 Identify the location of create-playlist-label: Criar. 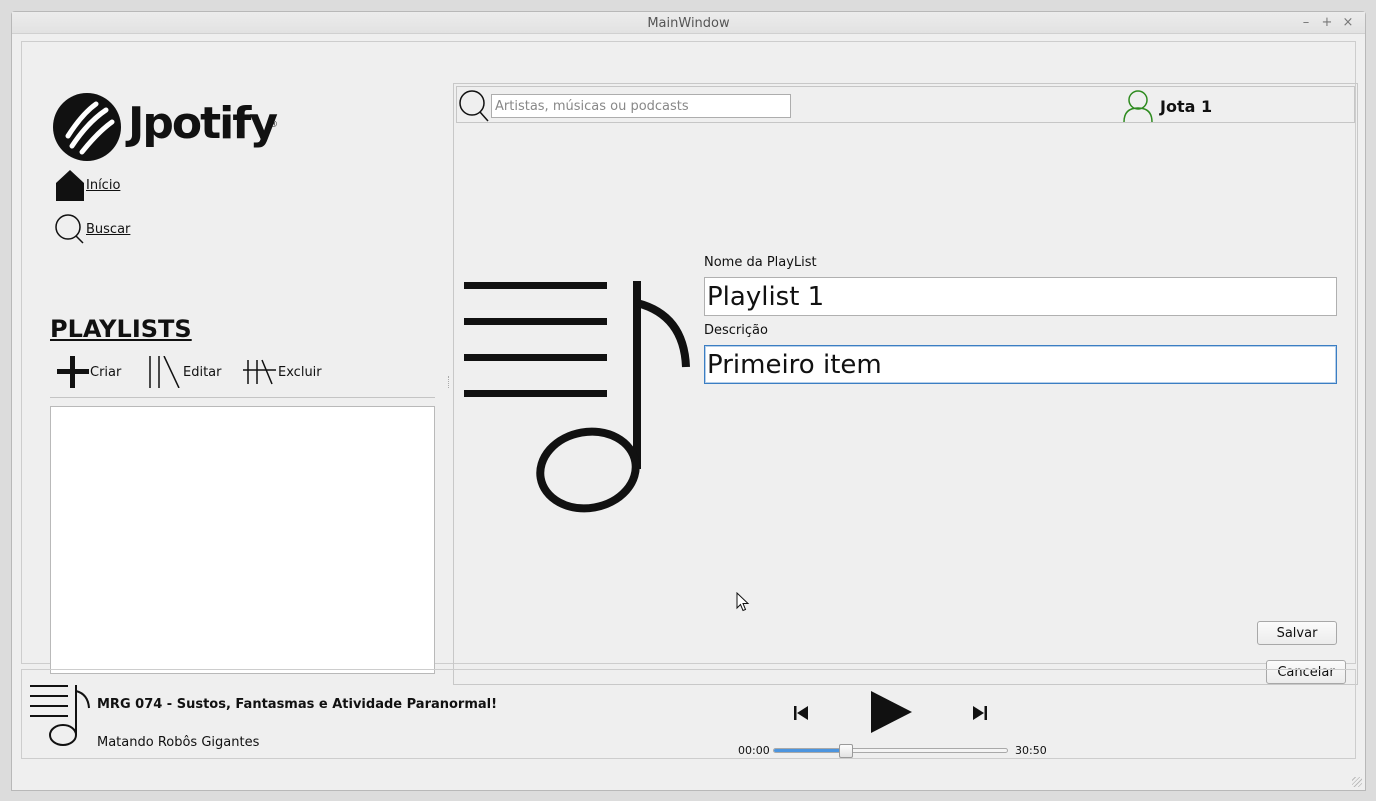
(106, 372).